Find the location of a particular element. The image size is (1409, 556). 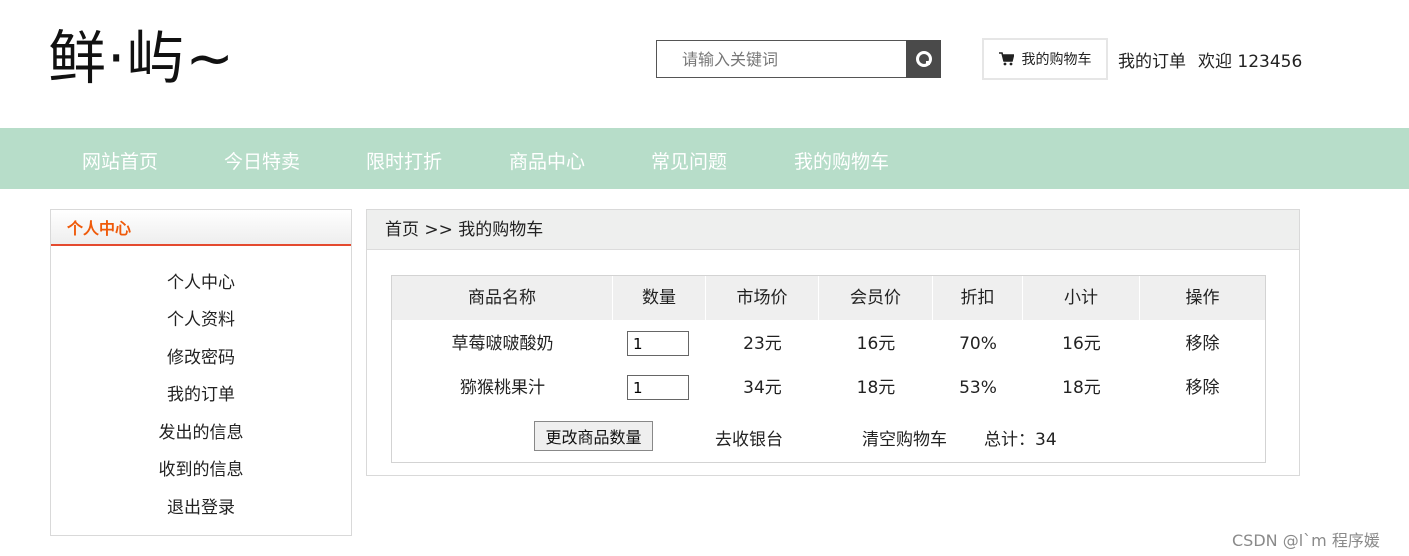

header-cart-button: 我的购物车 is located at coordinates (1045, 59).